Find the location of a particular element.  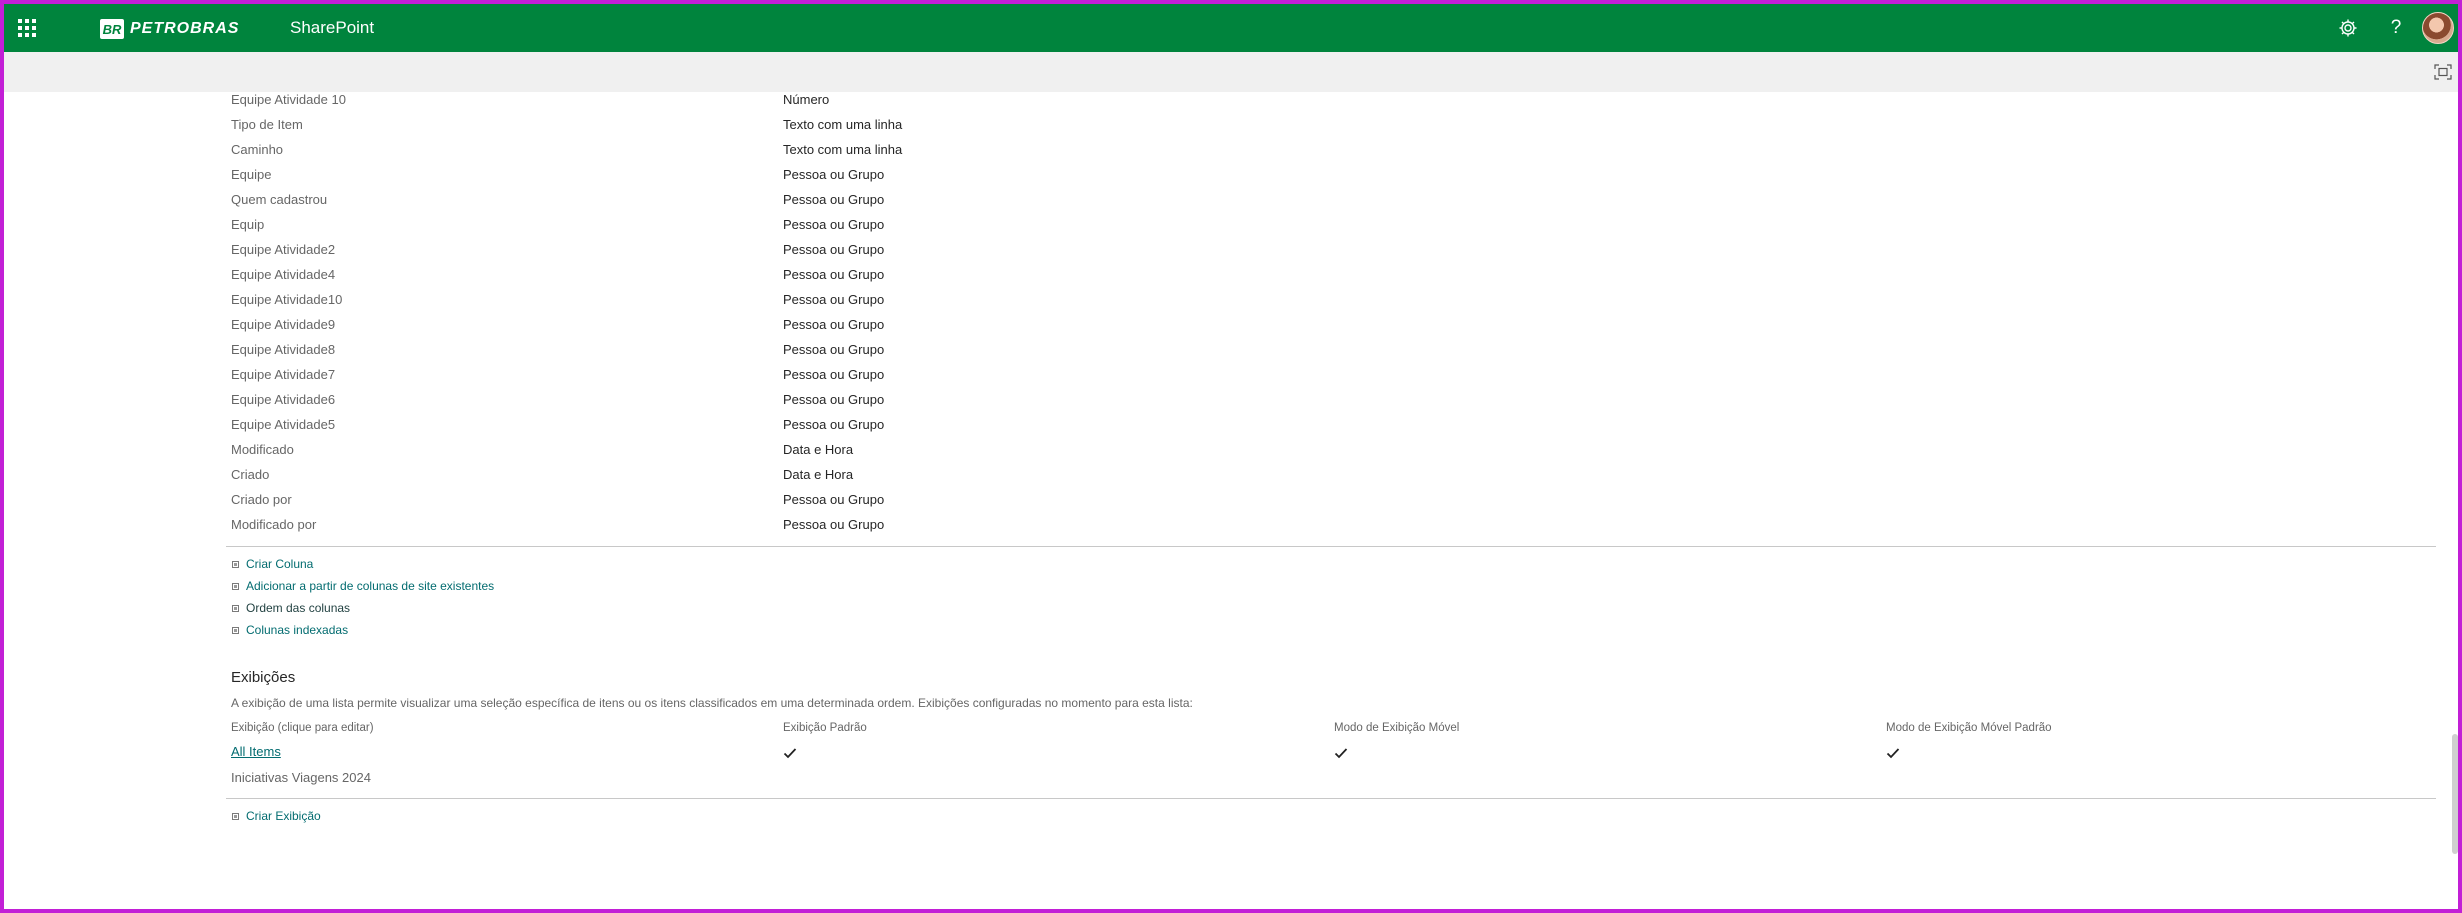

focus-mode-icon is located at coordinates (2443, 72).